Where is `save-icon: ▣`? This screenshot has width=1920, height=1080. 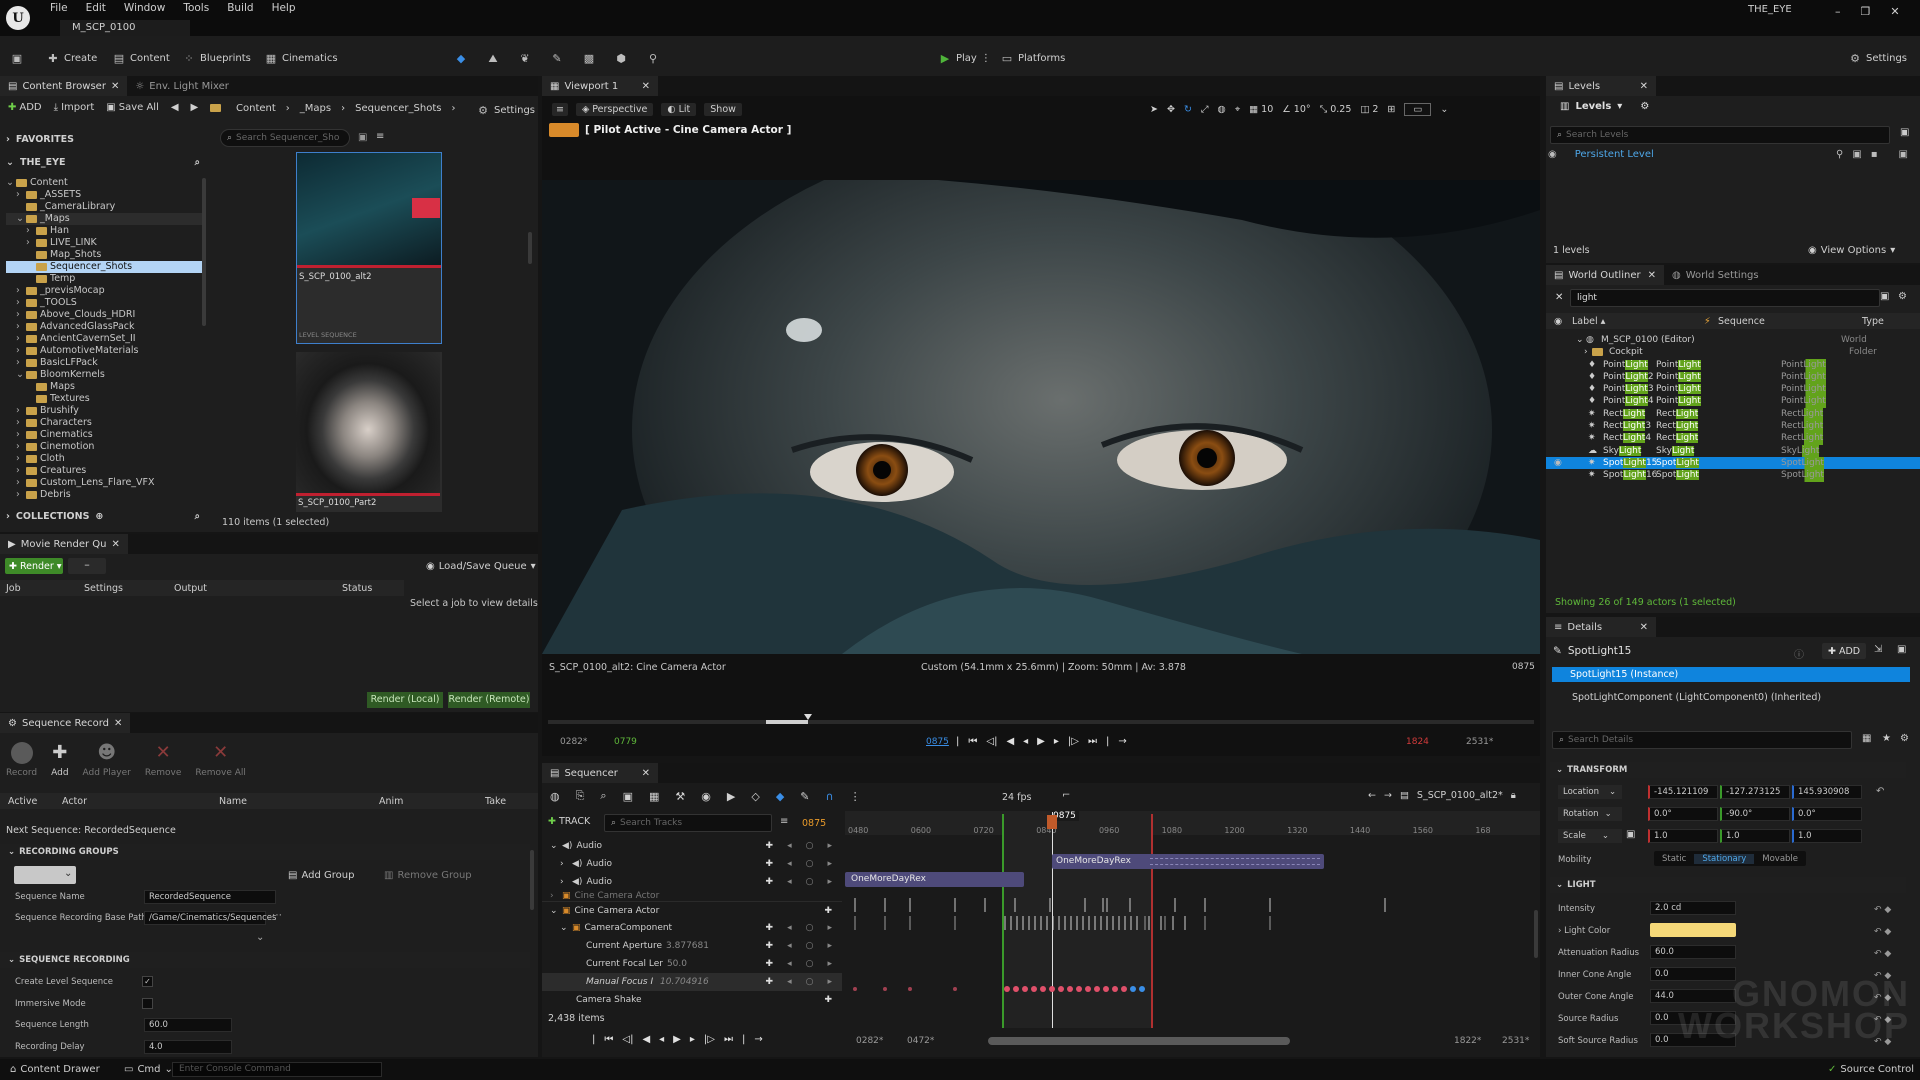 save-icon: ▣ is located at coordinates (1903, 154).